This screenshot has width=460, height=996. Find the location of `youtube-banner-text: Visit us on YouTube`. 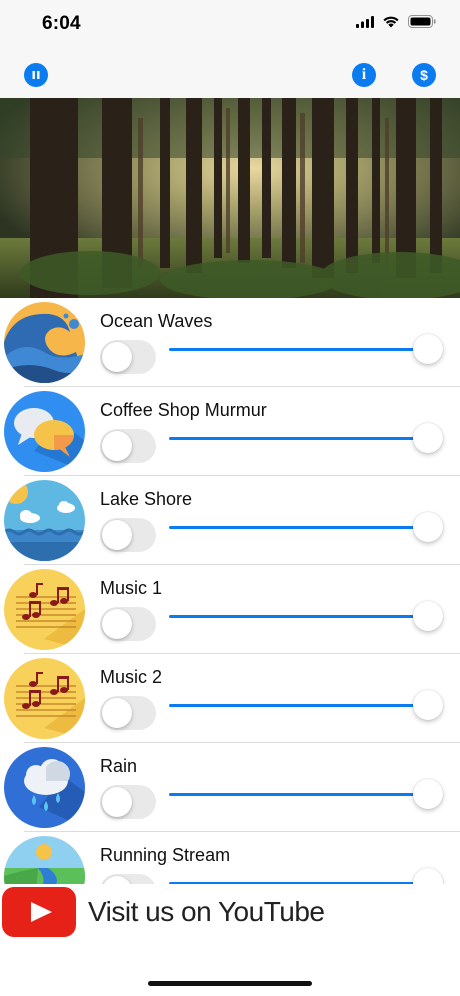

youtube-banner-text: Visit us on YouTube is located at coordinates (206, 911).